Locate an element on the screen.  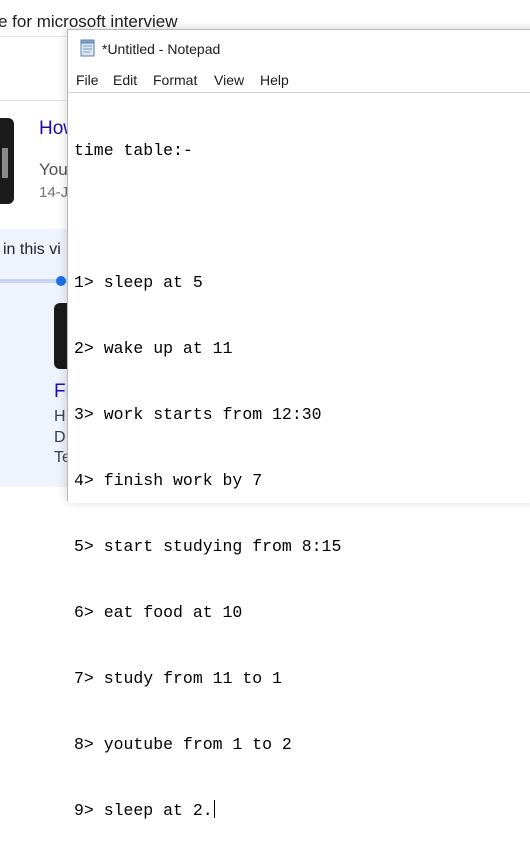
text-line: 6> eat food at 10 is located at coordinates (158, 612).